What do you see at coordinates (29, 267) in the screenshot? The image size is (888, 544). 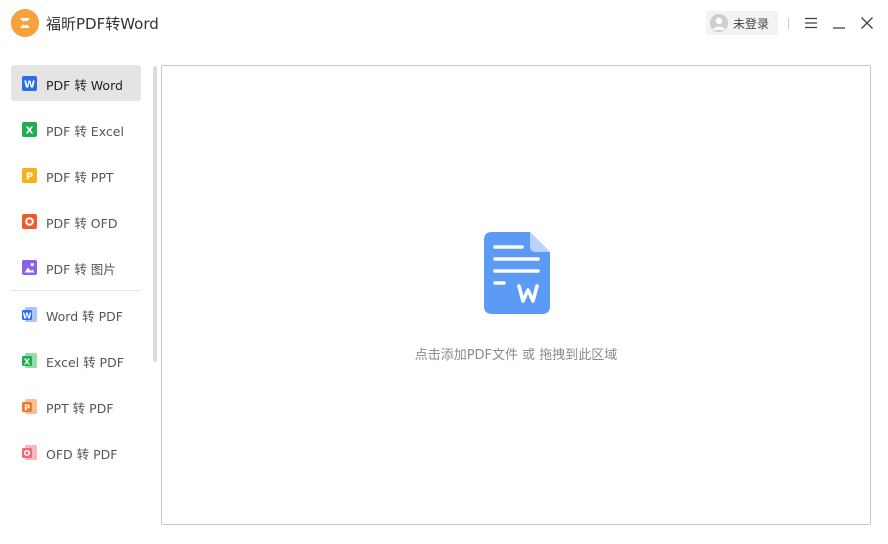 I see `image-icon` at bounding box center [29, 267].